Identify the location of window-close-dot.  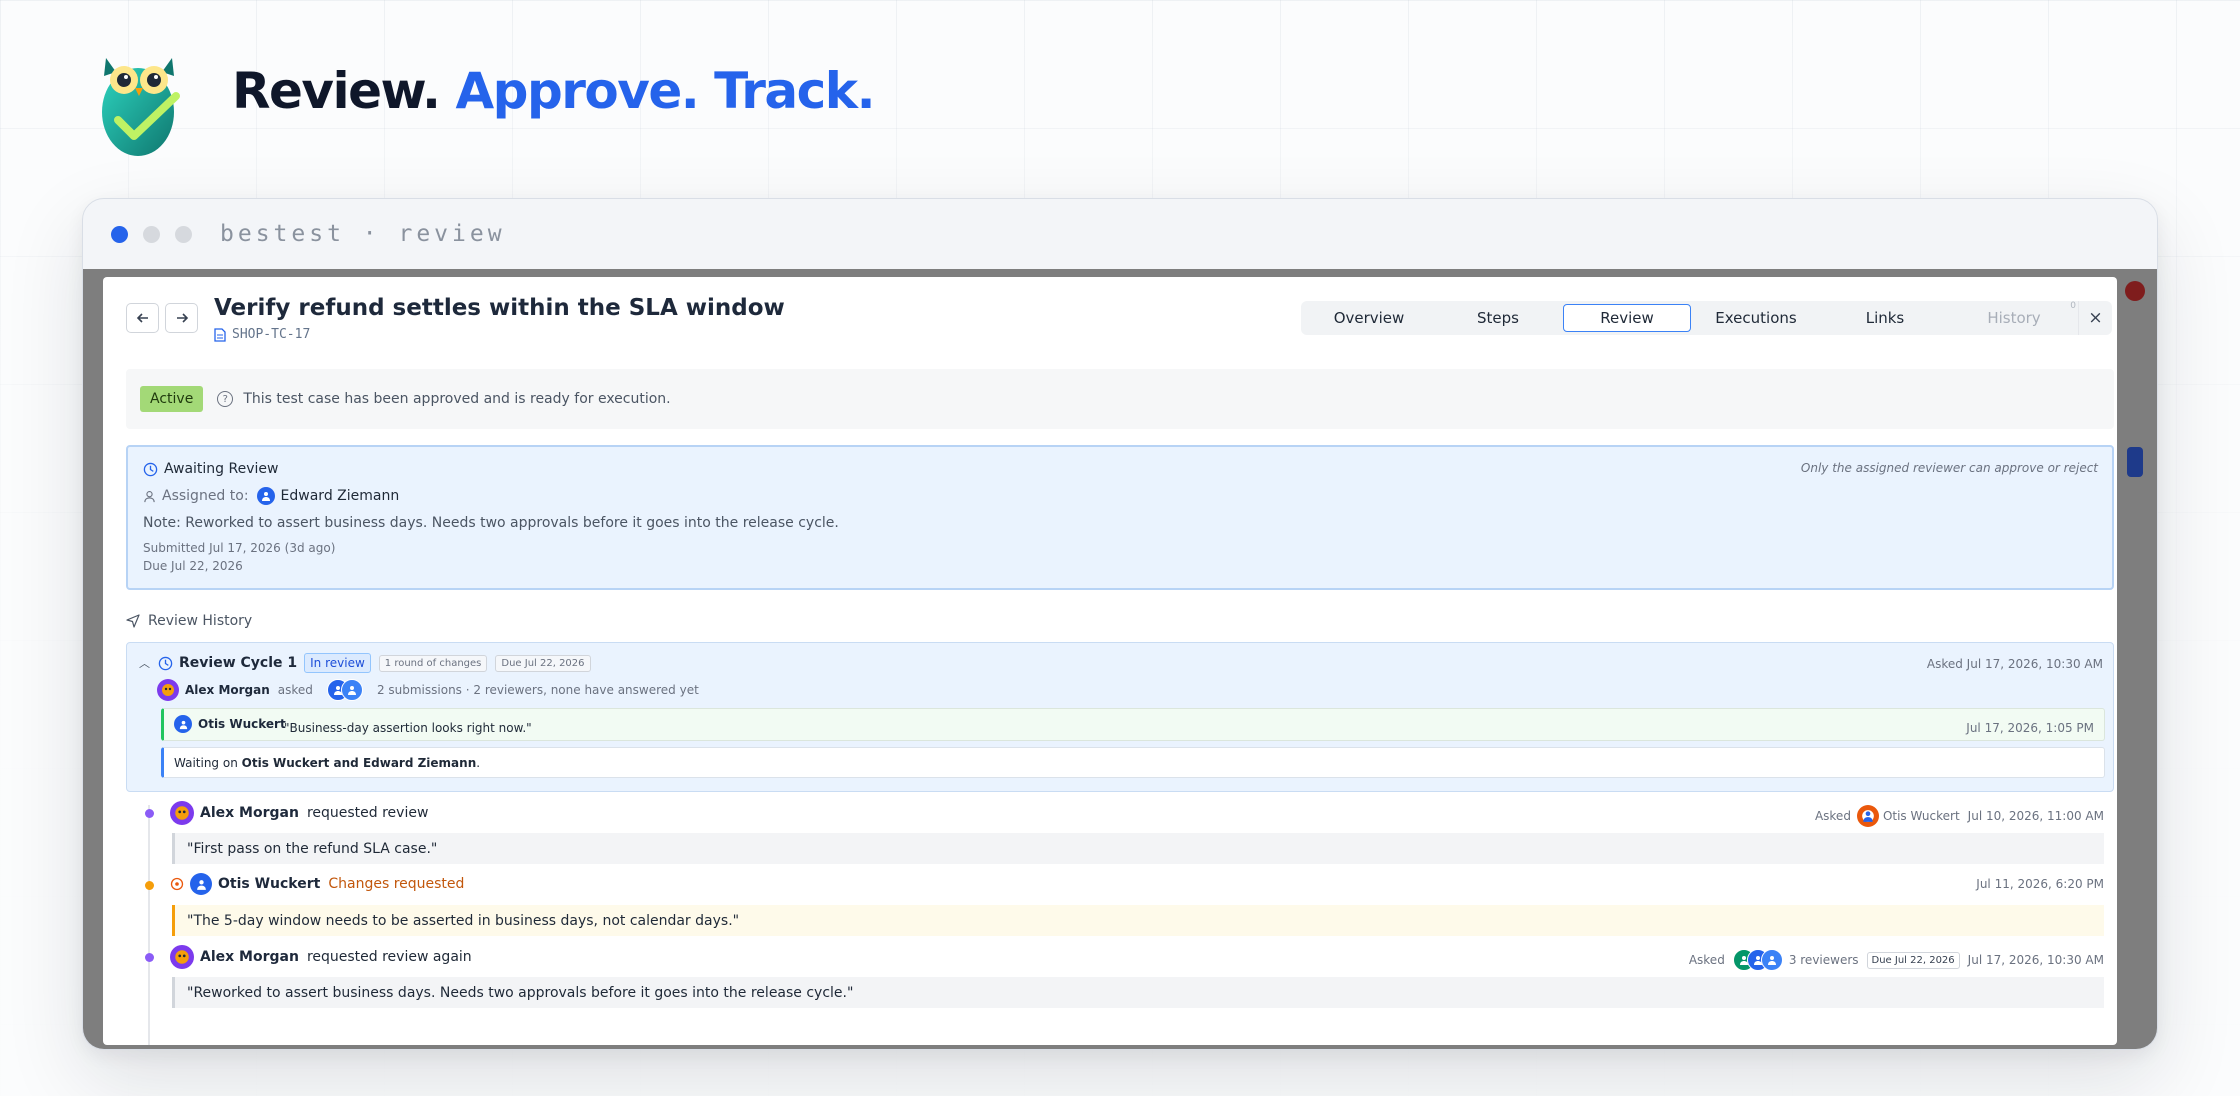
(119, 234).